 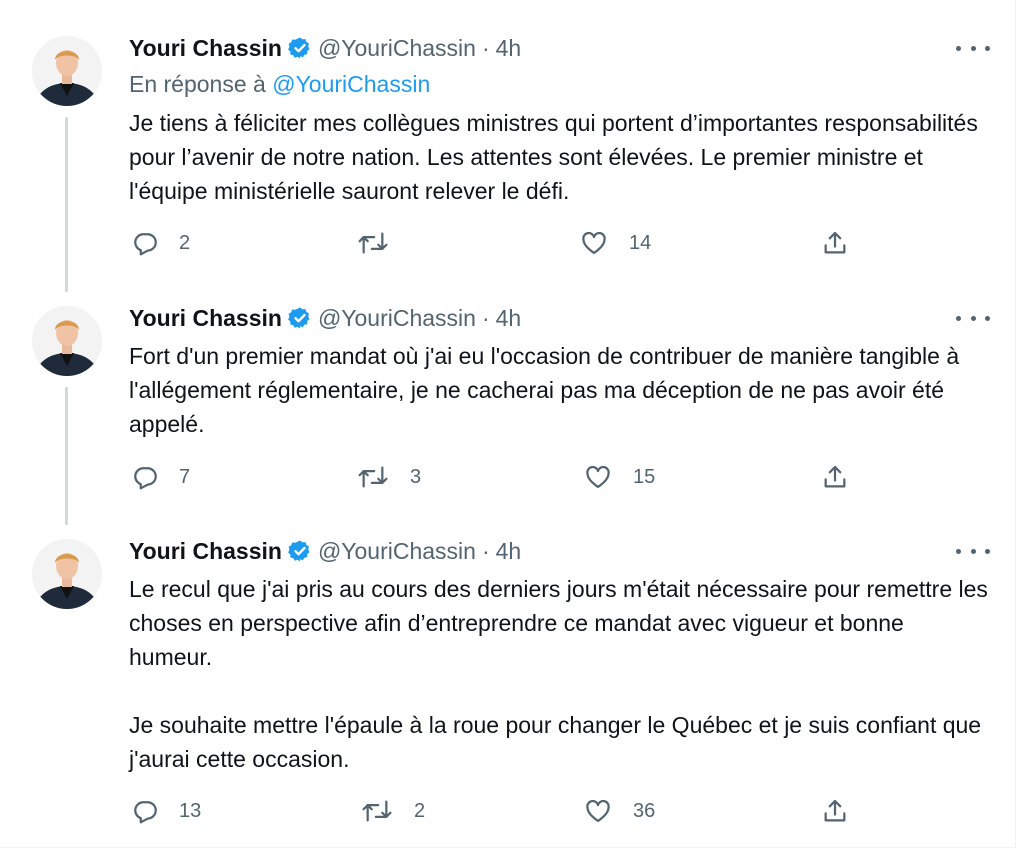 I want to click on retweet-button, so click(x=383, y=243).